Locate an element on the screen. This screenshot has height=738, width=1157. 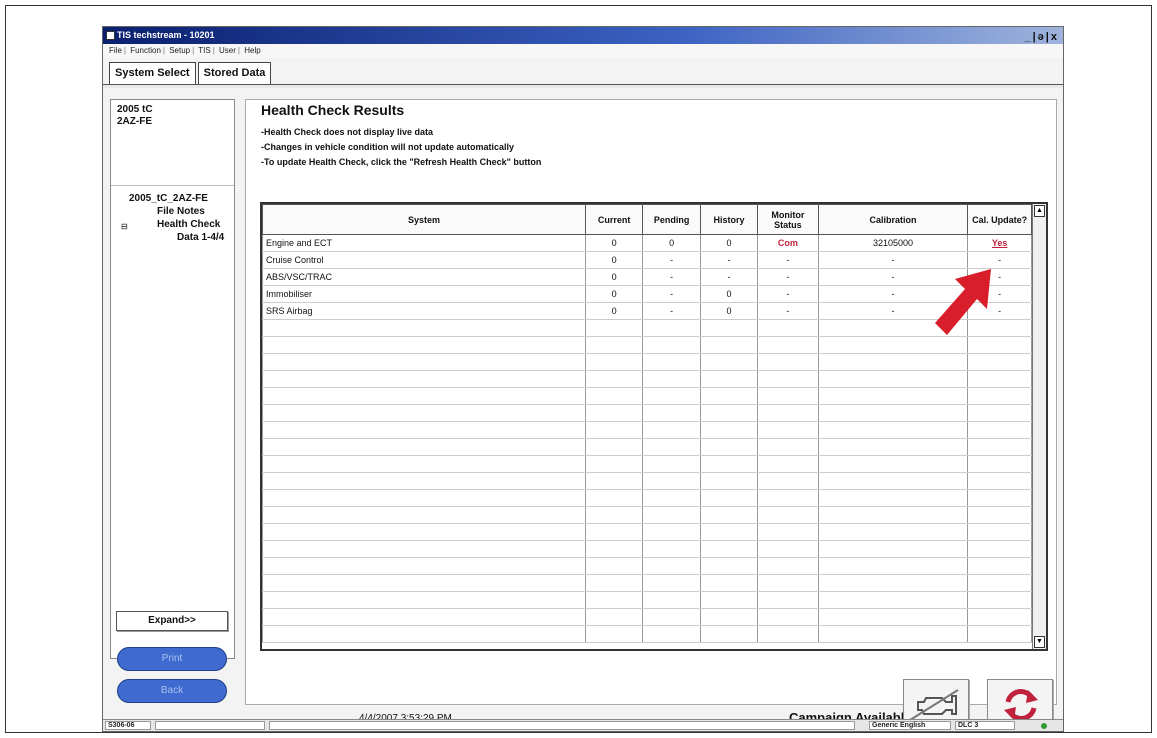
menu-user: User is located at coordinates (227, 50).